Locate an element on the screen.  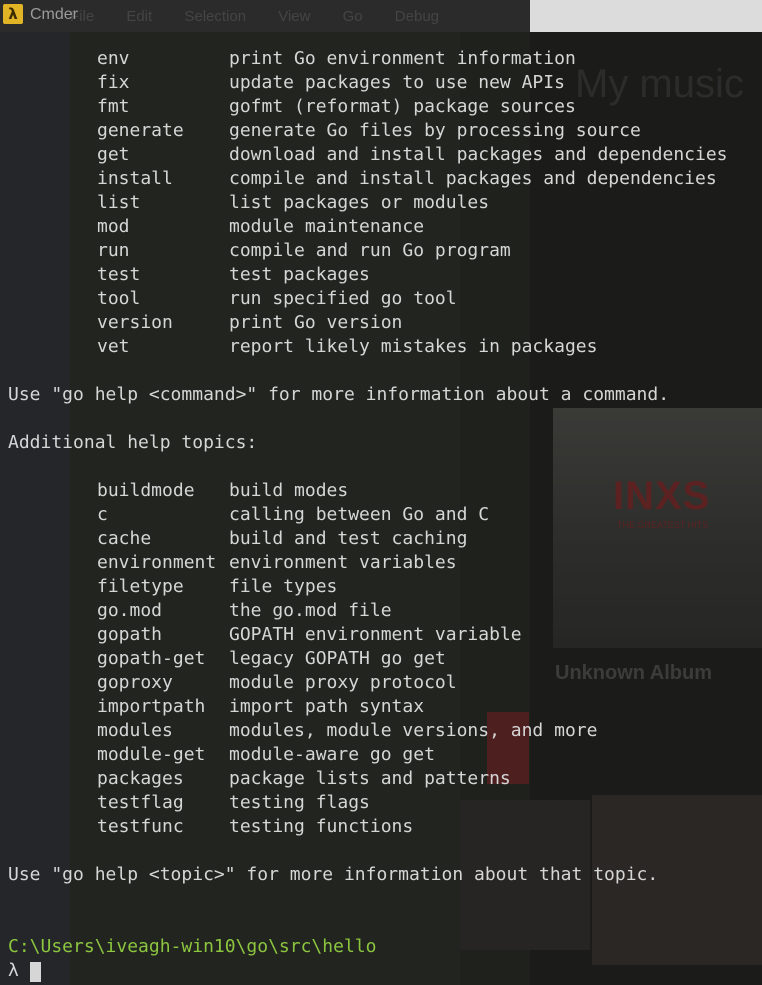
command-name: install is located at coordinates (135, 178).